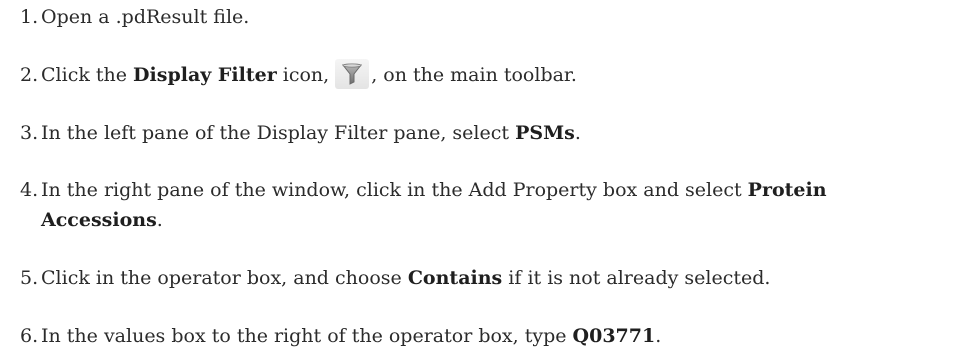 This screenshot has height=360, width=973. Describe the element at coordinates (29, 17) in the screenshot. I see `step-number: 1.` at that location.